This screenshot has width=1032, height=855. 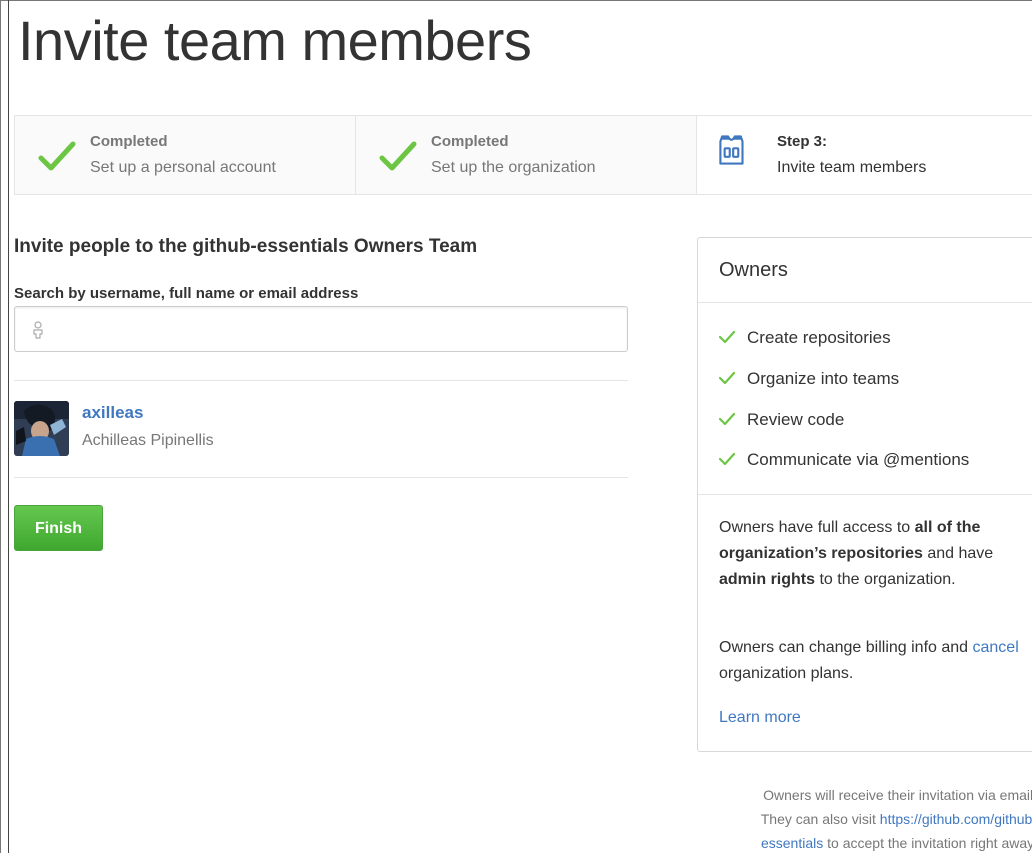 I want to click on step-description: Invite team members, so click(x=852, y=167).